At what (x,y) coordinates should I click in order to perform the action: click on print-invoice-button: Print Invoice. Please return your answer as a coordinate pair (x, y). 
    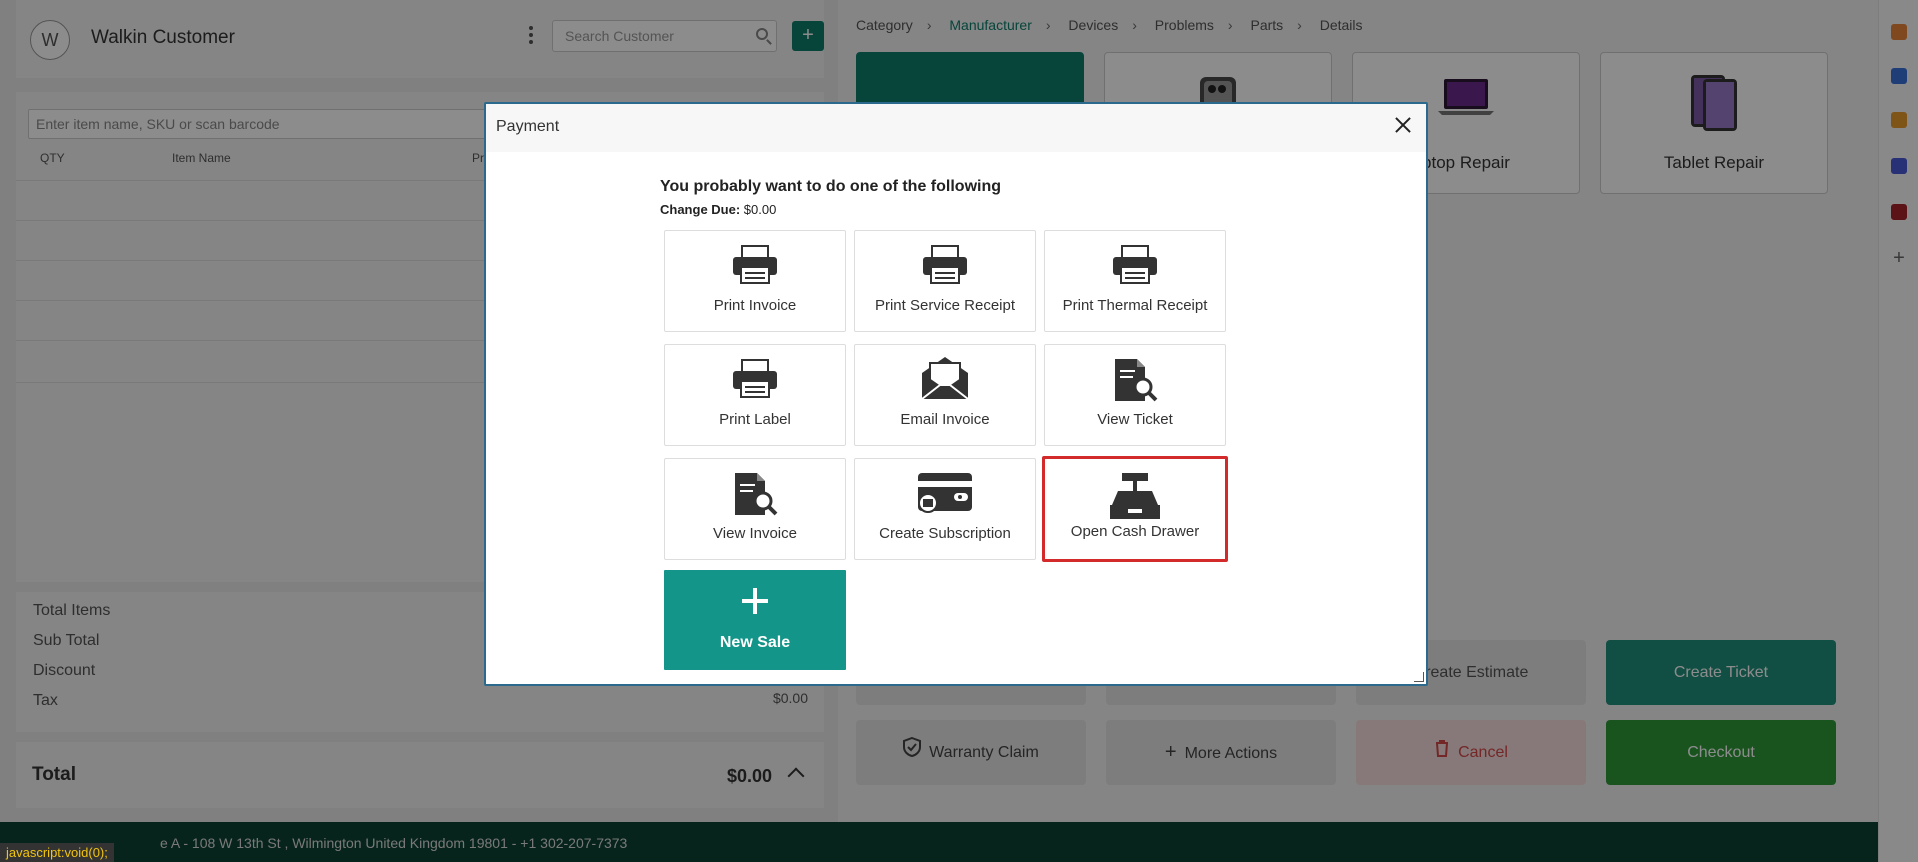
    Looking at the image, I should click on (755, 281).